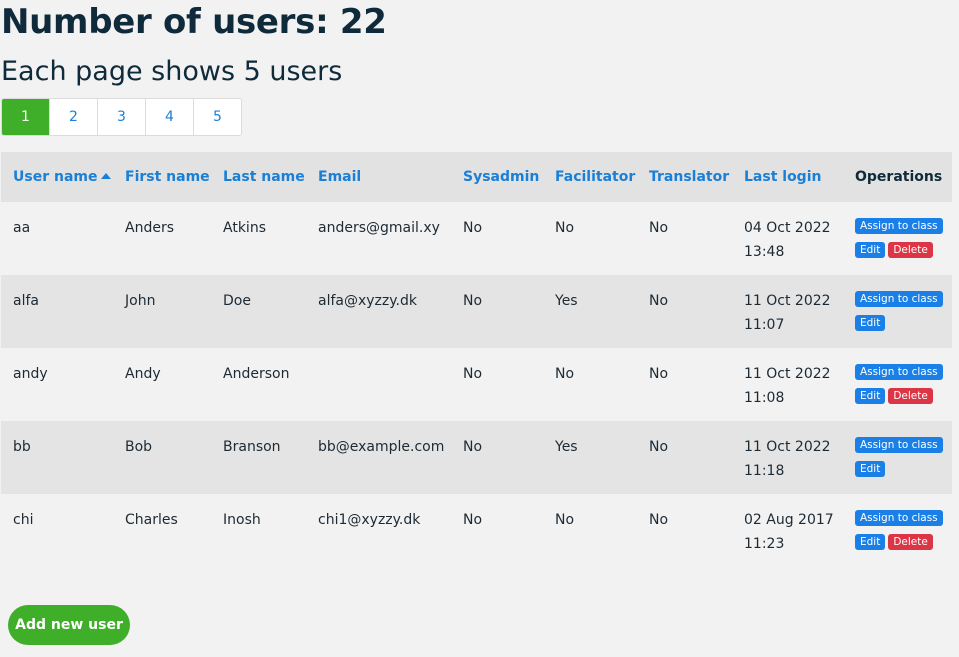 The height and width of the screenshot is (657, 959). What do you see at coordinates (787, 177) in the screenshot?
I see `column-header-lastlogin: Last login` at bounding box center [787, 177].